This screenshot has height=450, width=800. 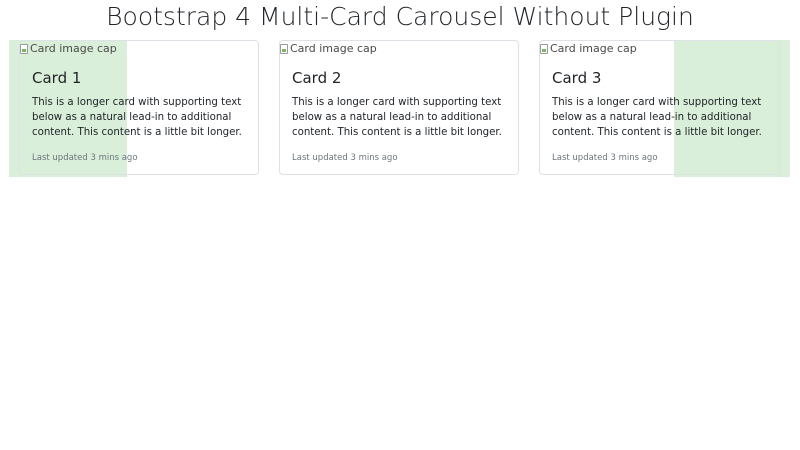 What do you see at coordinates (317, 78) in the screenshot?
I see `card-title: Card 2` at bounding box center [317, 78].